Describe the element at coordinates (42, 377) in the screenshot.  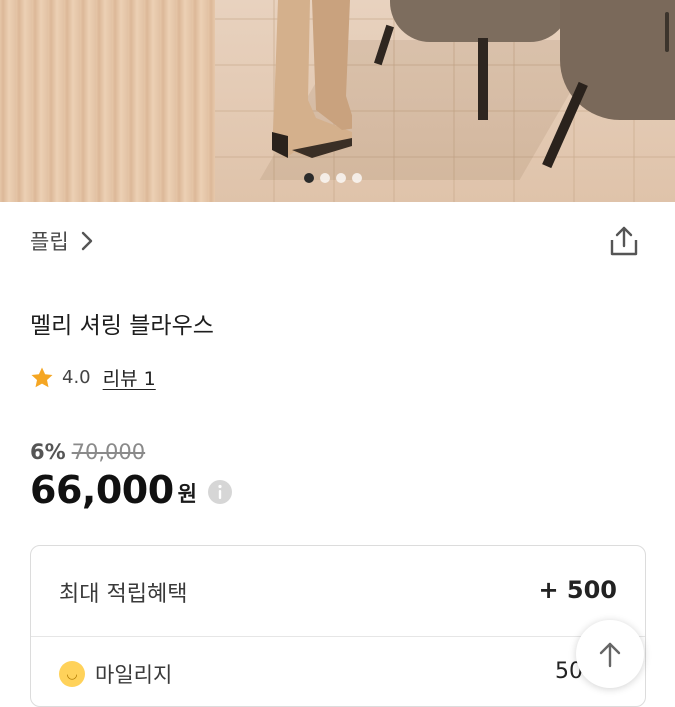
I see `star-icon` at that location.